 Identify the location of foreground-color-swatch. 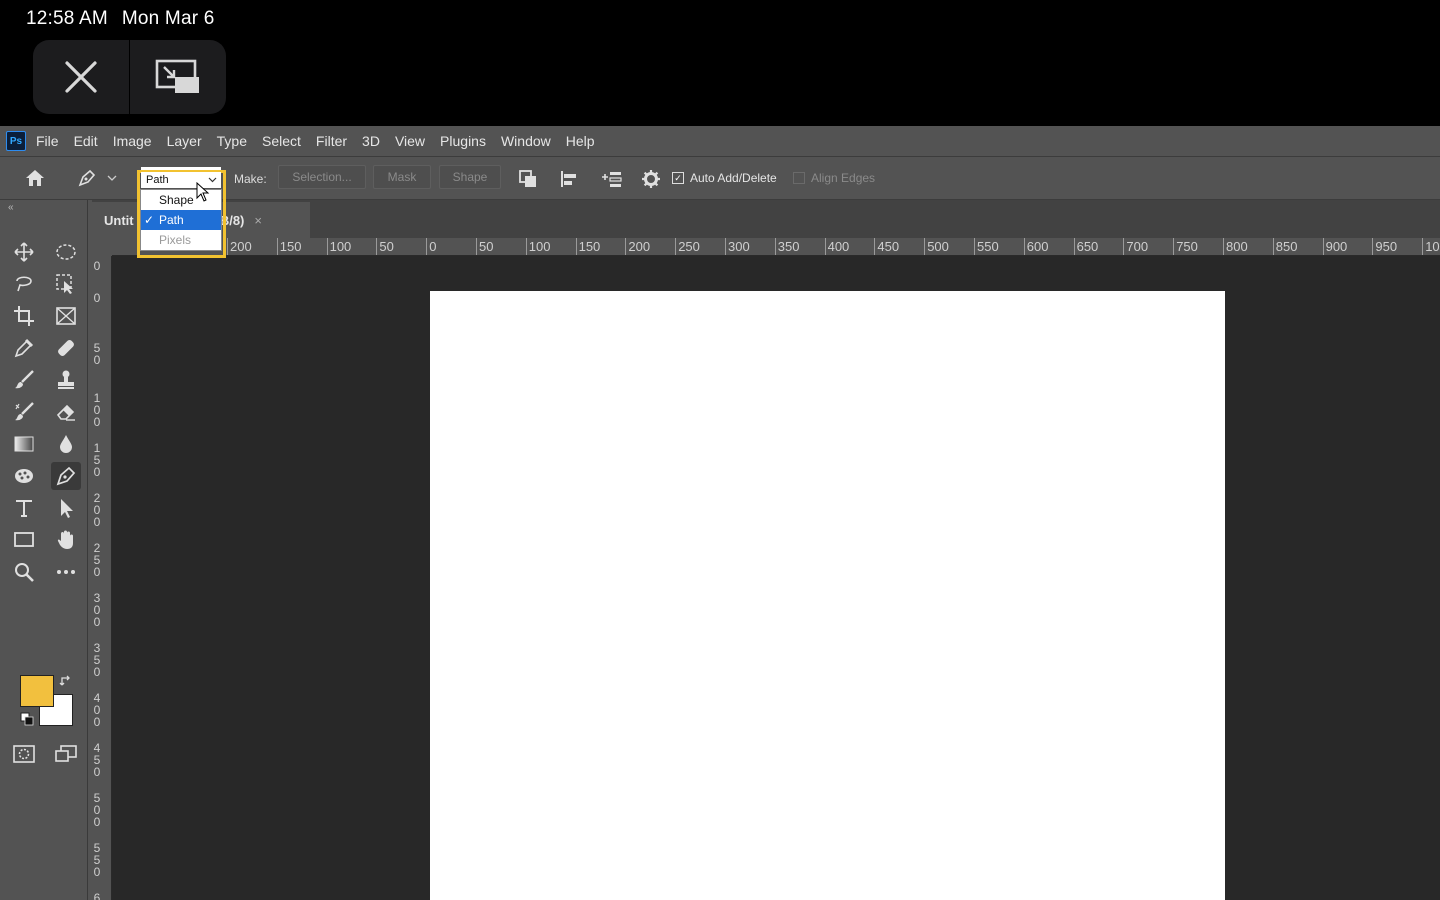
(37, 691).